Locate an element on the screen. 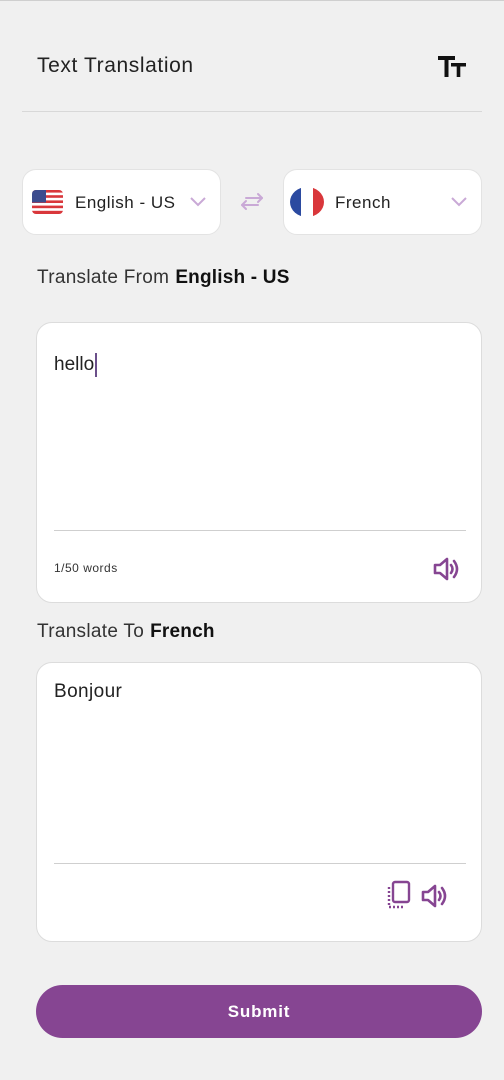 Image resolution: width=504 pixels, height=1080 pixels. target-label-prefix: Translate To is located at coordinates (91, 631).